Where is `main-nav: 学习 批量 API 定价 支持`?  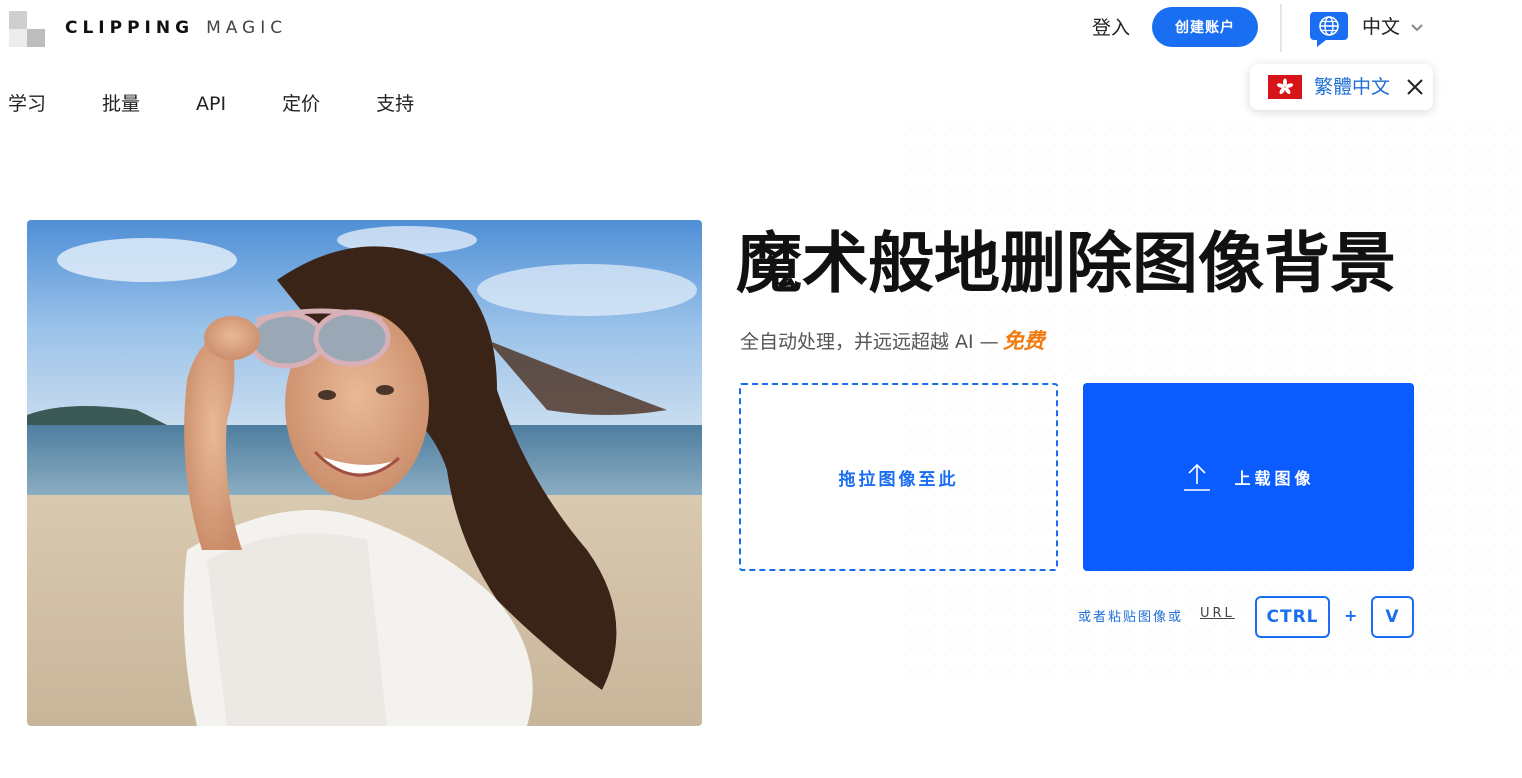 main-nav: 学习 批量 API 定价 支持 is located at coordinates (239, 104).